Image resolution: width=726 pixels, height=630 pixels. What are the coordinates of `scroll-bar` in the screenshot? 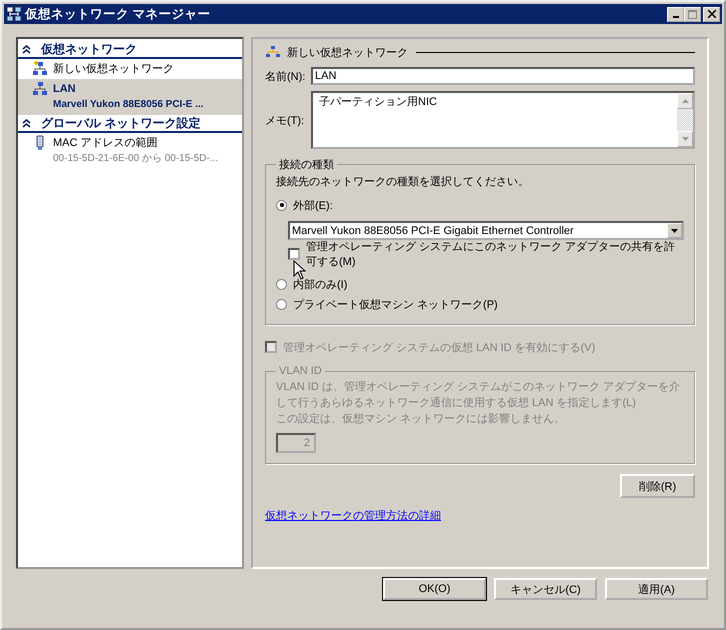 It's located at (685, 120).